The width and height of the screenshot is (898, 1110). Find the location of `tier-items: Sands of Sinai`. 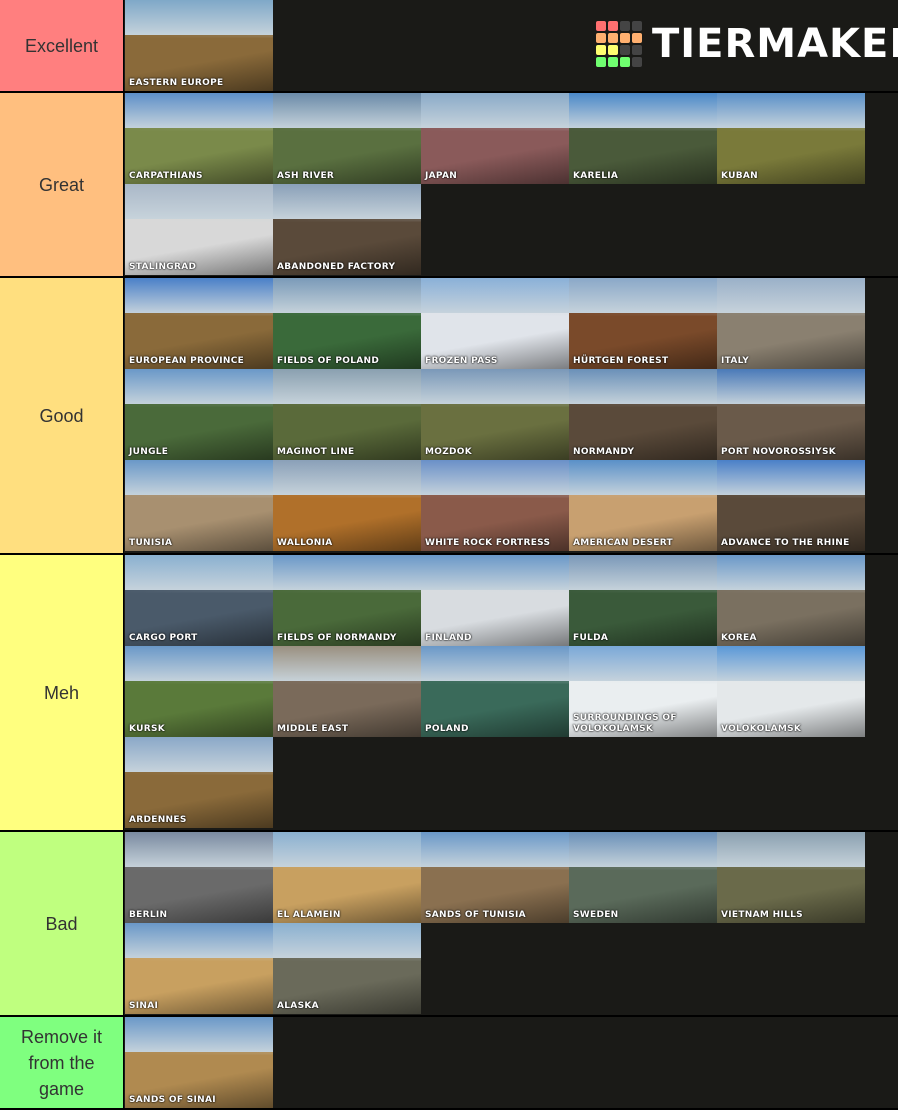

tier-items: Sands of Sinai is located at coordinates (511, 1062).